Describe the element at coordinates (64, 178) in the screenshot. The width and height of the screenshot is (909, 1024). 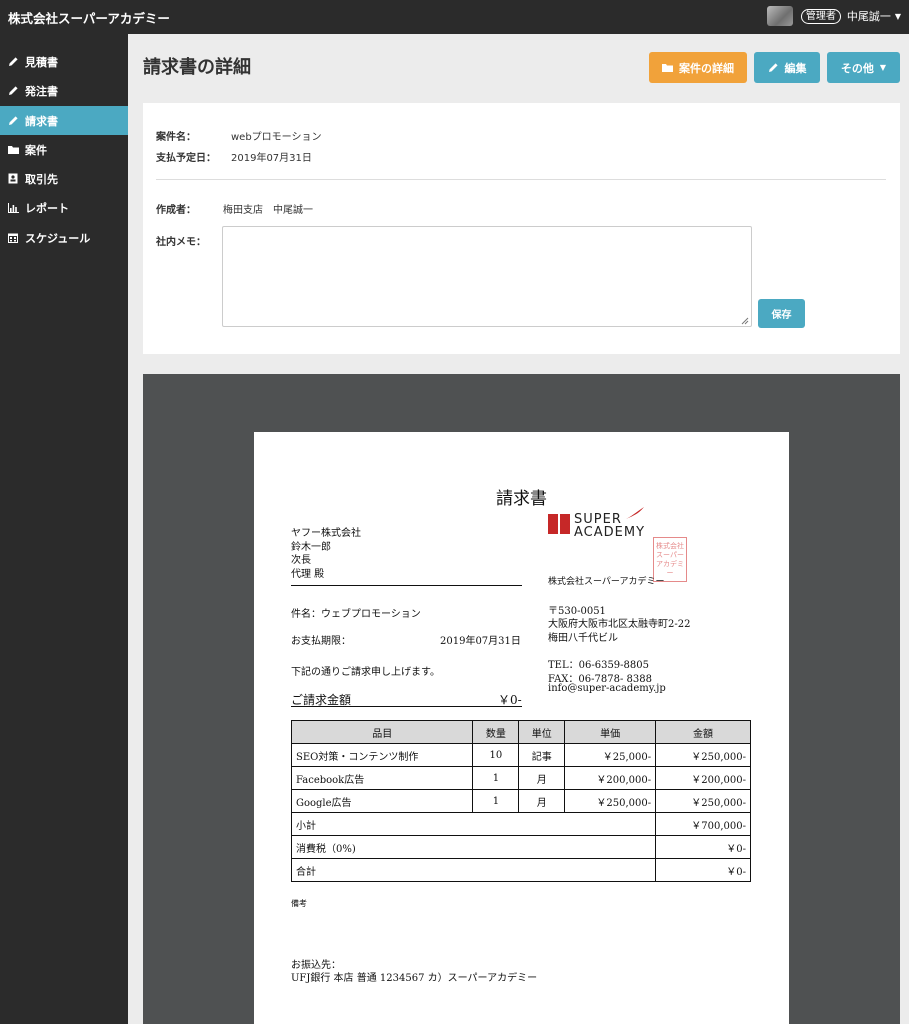
I see `sidebar-item-clients: 取引先` at that location.